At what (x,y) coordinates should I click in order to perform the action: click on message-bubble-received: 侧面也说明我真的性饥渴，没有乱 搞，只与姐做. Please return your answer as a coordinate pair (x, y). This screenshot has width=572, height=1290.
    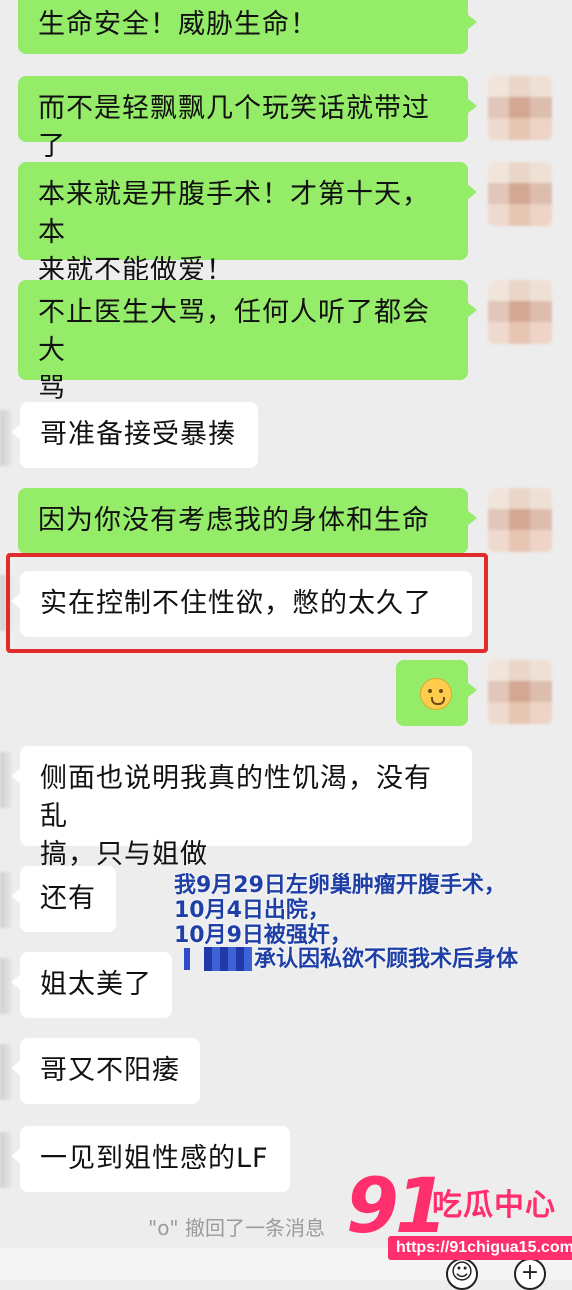
    Looking at the image, I should click on (241, 808).